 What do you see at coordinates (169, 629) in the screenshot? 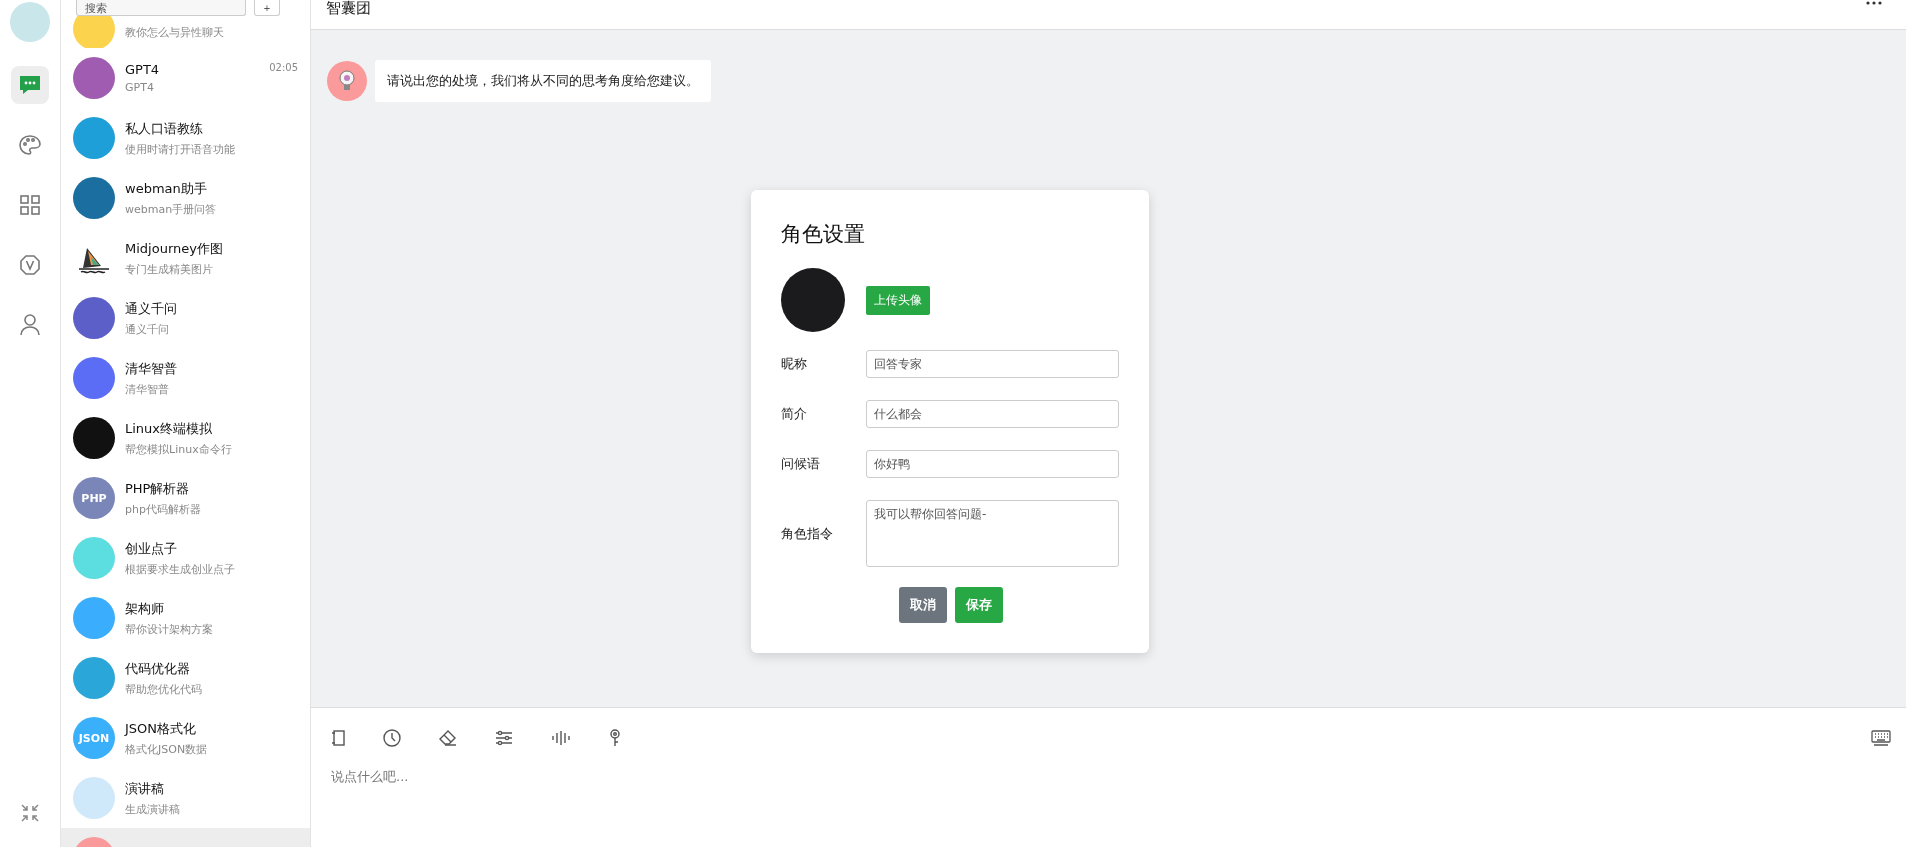
I see `conversation-subtitle: 帮你设计架构方案` at bounding box center [169, 629].